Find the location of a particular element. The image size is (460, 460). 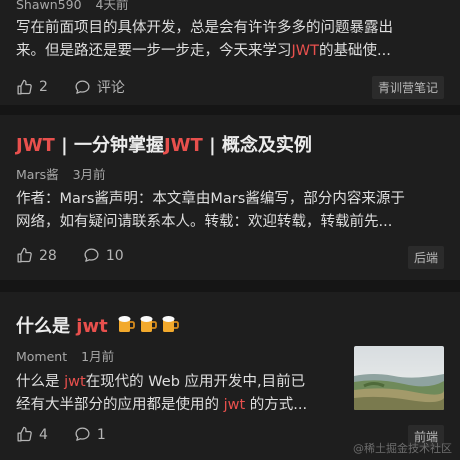

like-count: 2 is located at coordinates (43, 87).